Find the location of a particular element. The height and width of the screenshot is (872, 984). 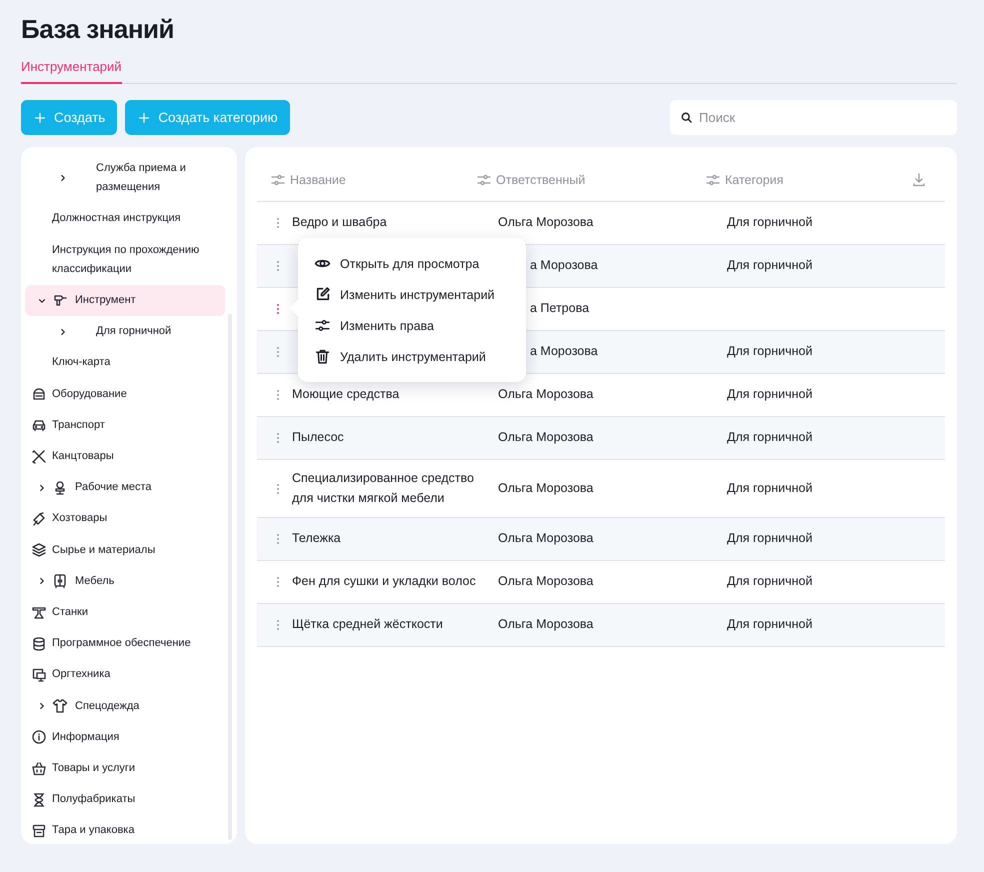

menu-item: Открыть для просмотра is located at coordinates (420, 263).